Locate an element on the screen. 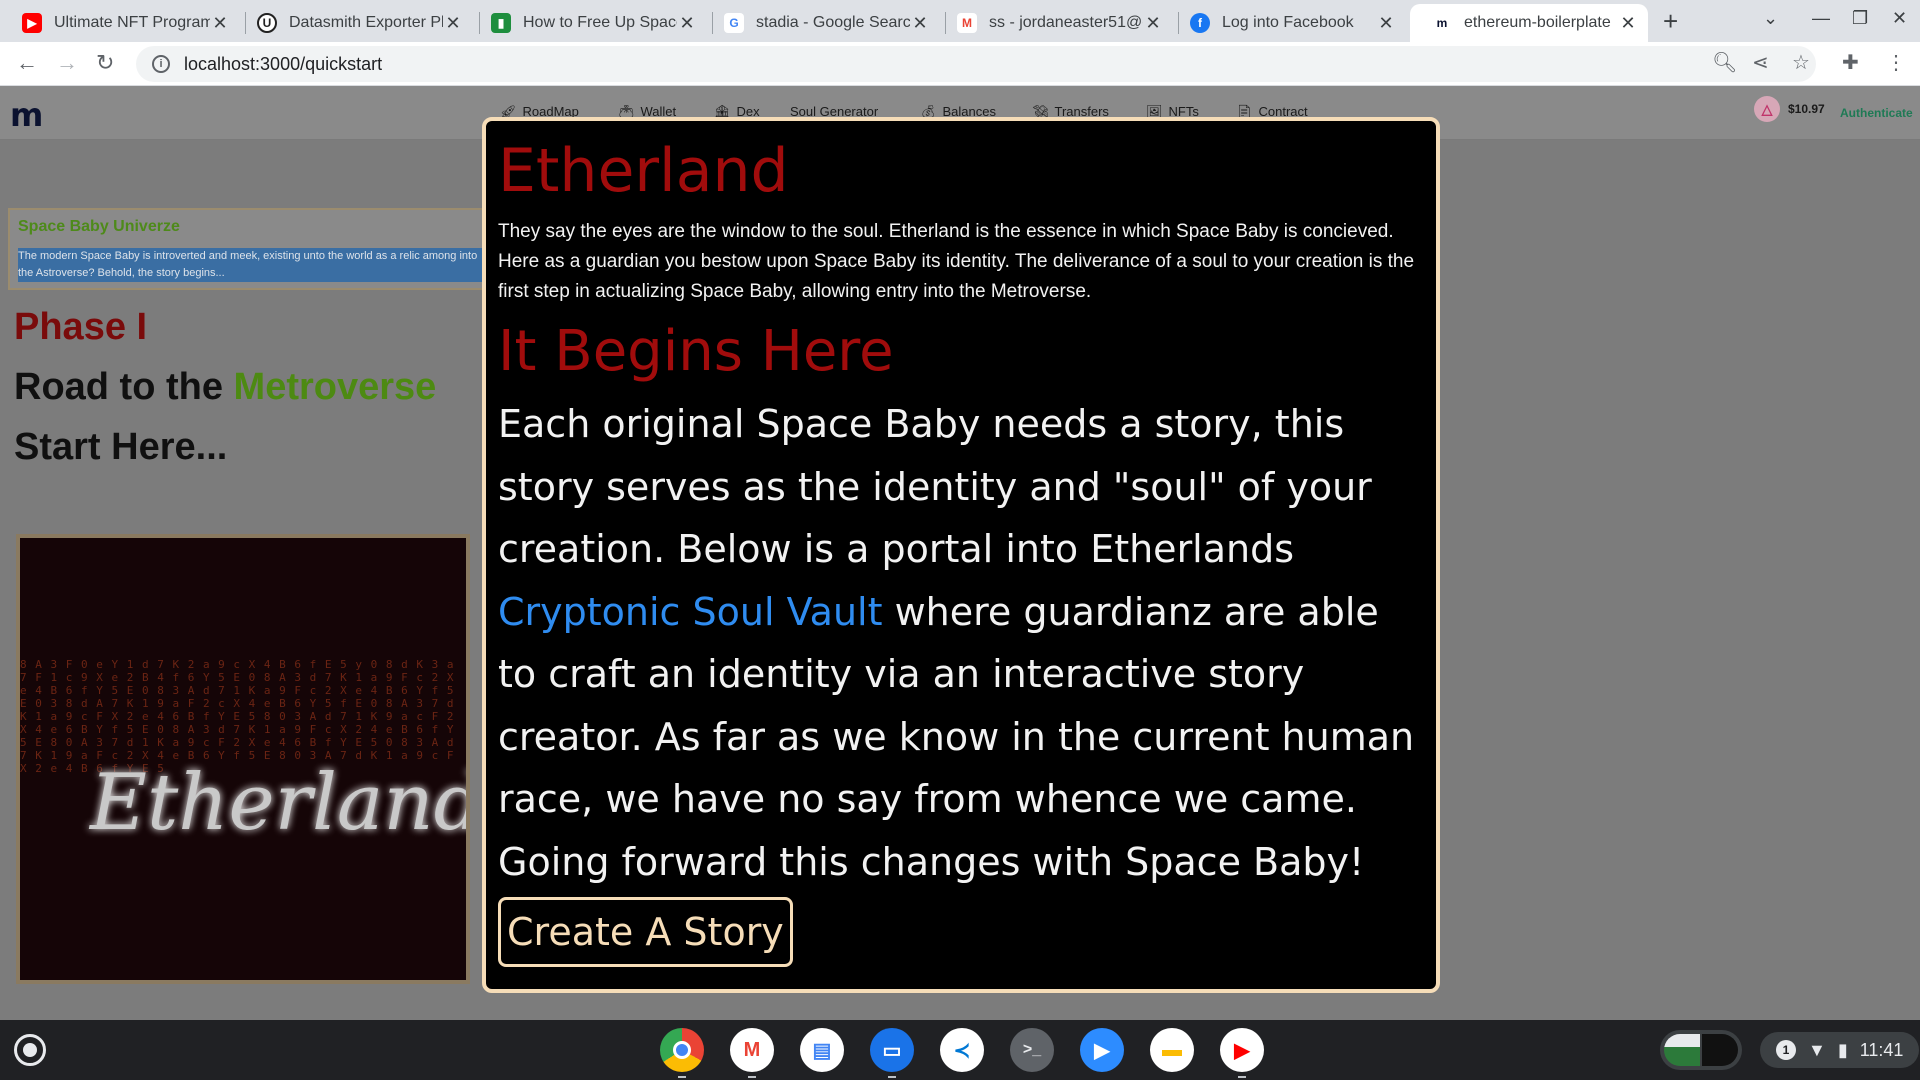 This screenshot has height=1080, width=1920. os-shelf: M ▤ ▭ ≺ >_ ▶ ▬ ▶ 1 ▼ ▮ 11:41 is located at coordinates (960, 1050).